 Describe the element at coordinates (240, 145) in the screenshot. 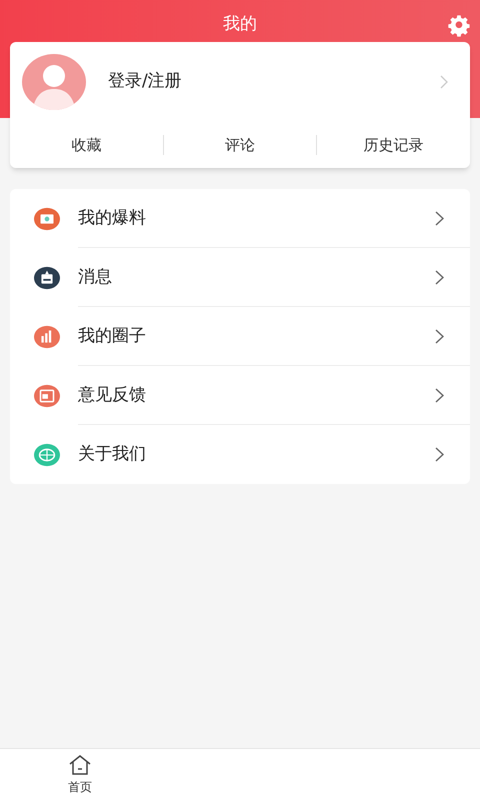

I see `shortcut-tab: 评论` at that location.